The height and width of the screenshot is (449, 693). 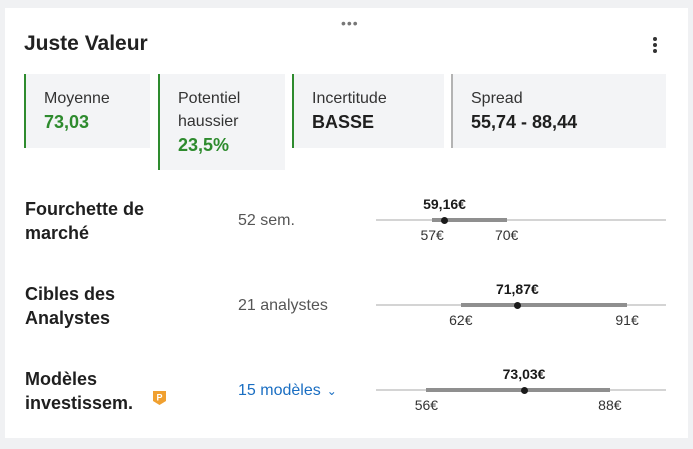 What do you see at coordinates (627, 320) in the screenshot?
I see `high-value-label: 91€` at bounding box center [627, 320].